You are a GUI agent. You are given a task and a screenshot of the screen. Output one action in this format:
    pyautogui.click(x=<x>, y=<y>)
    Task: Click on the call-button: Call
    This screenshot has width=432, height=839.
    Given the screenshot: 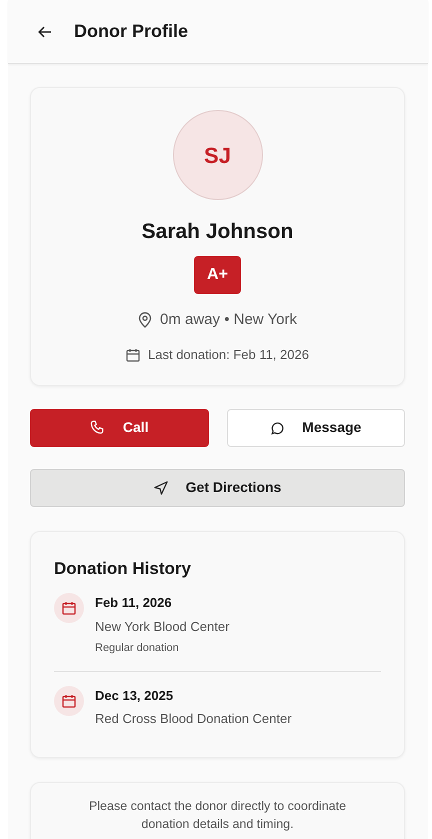 What is the action you would take?
    pyautogui.click(x=119, y=427)
    